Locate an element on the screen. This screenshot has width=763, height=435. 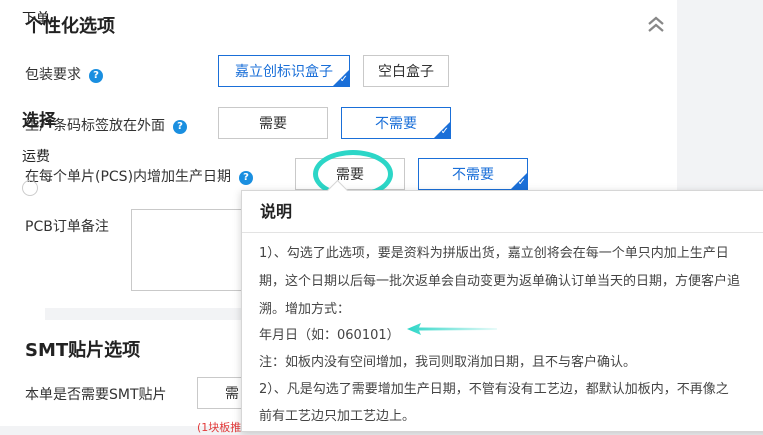
tooltip-line: 溯。增加方式： is located at coordinates (305, 309).